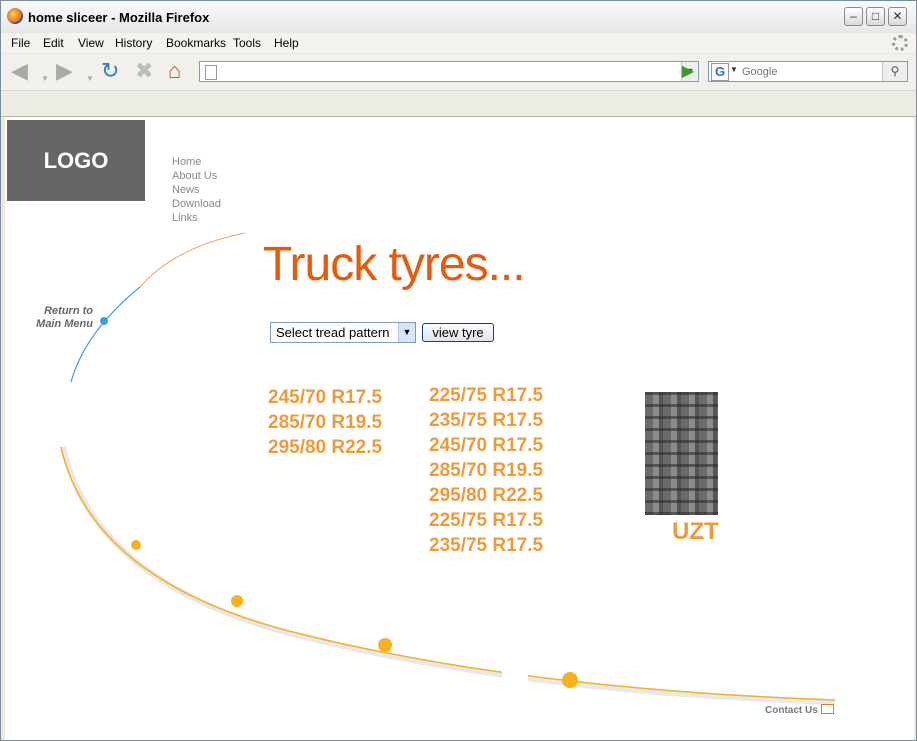 The height and width of the screenshot is (741, 917). What do you see at coordinates (812, 72) in the screenshot?
I see `search-input` at bounding box center [812, 72].